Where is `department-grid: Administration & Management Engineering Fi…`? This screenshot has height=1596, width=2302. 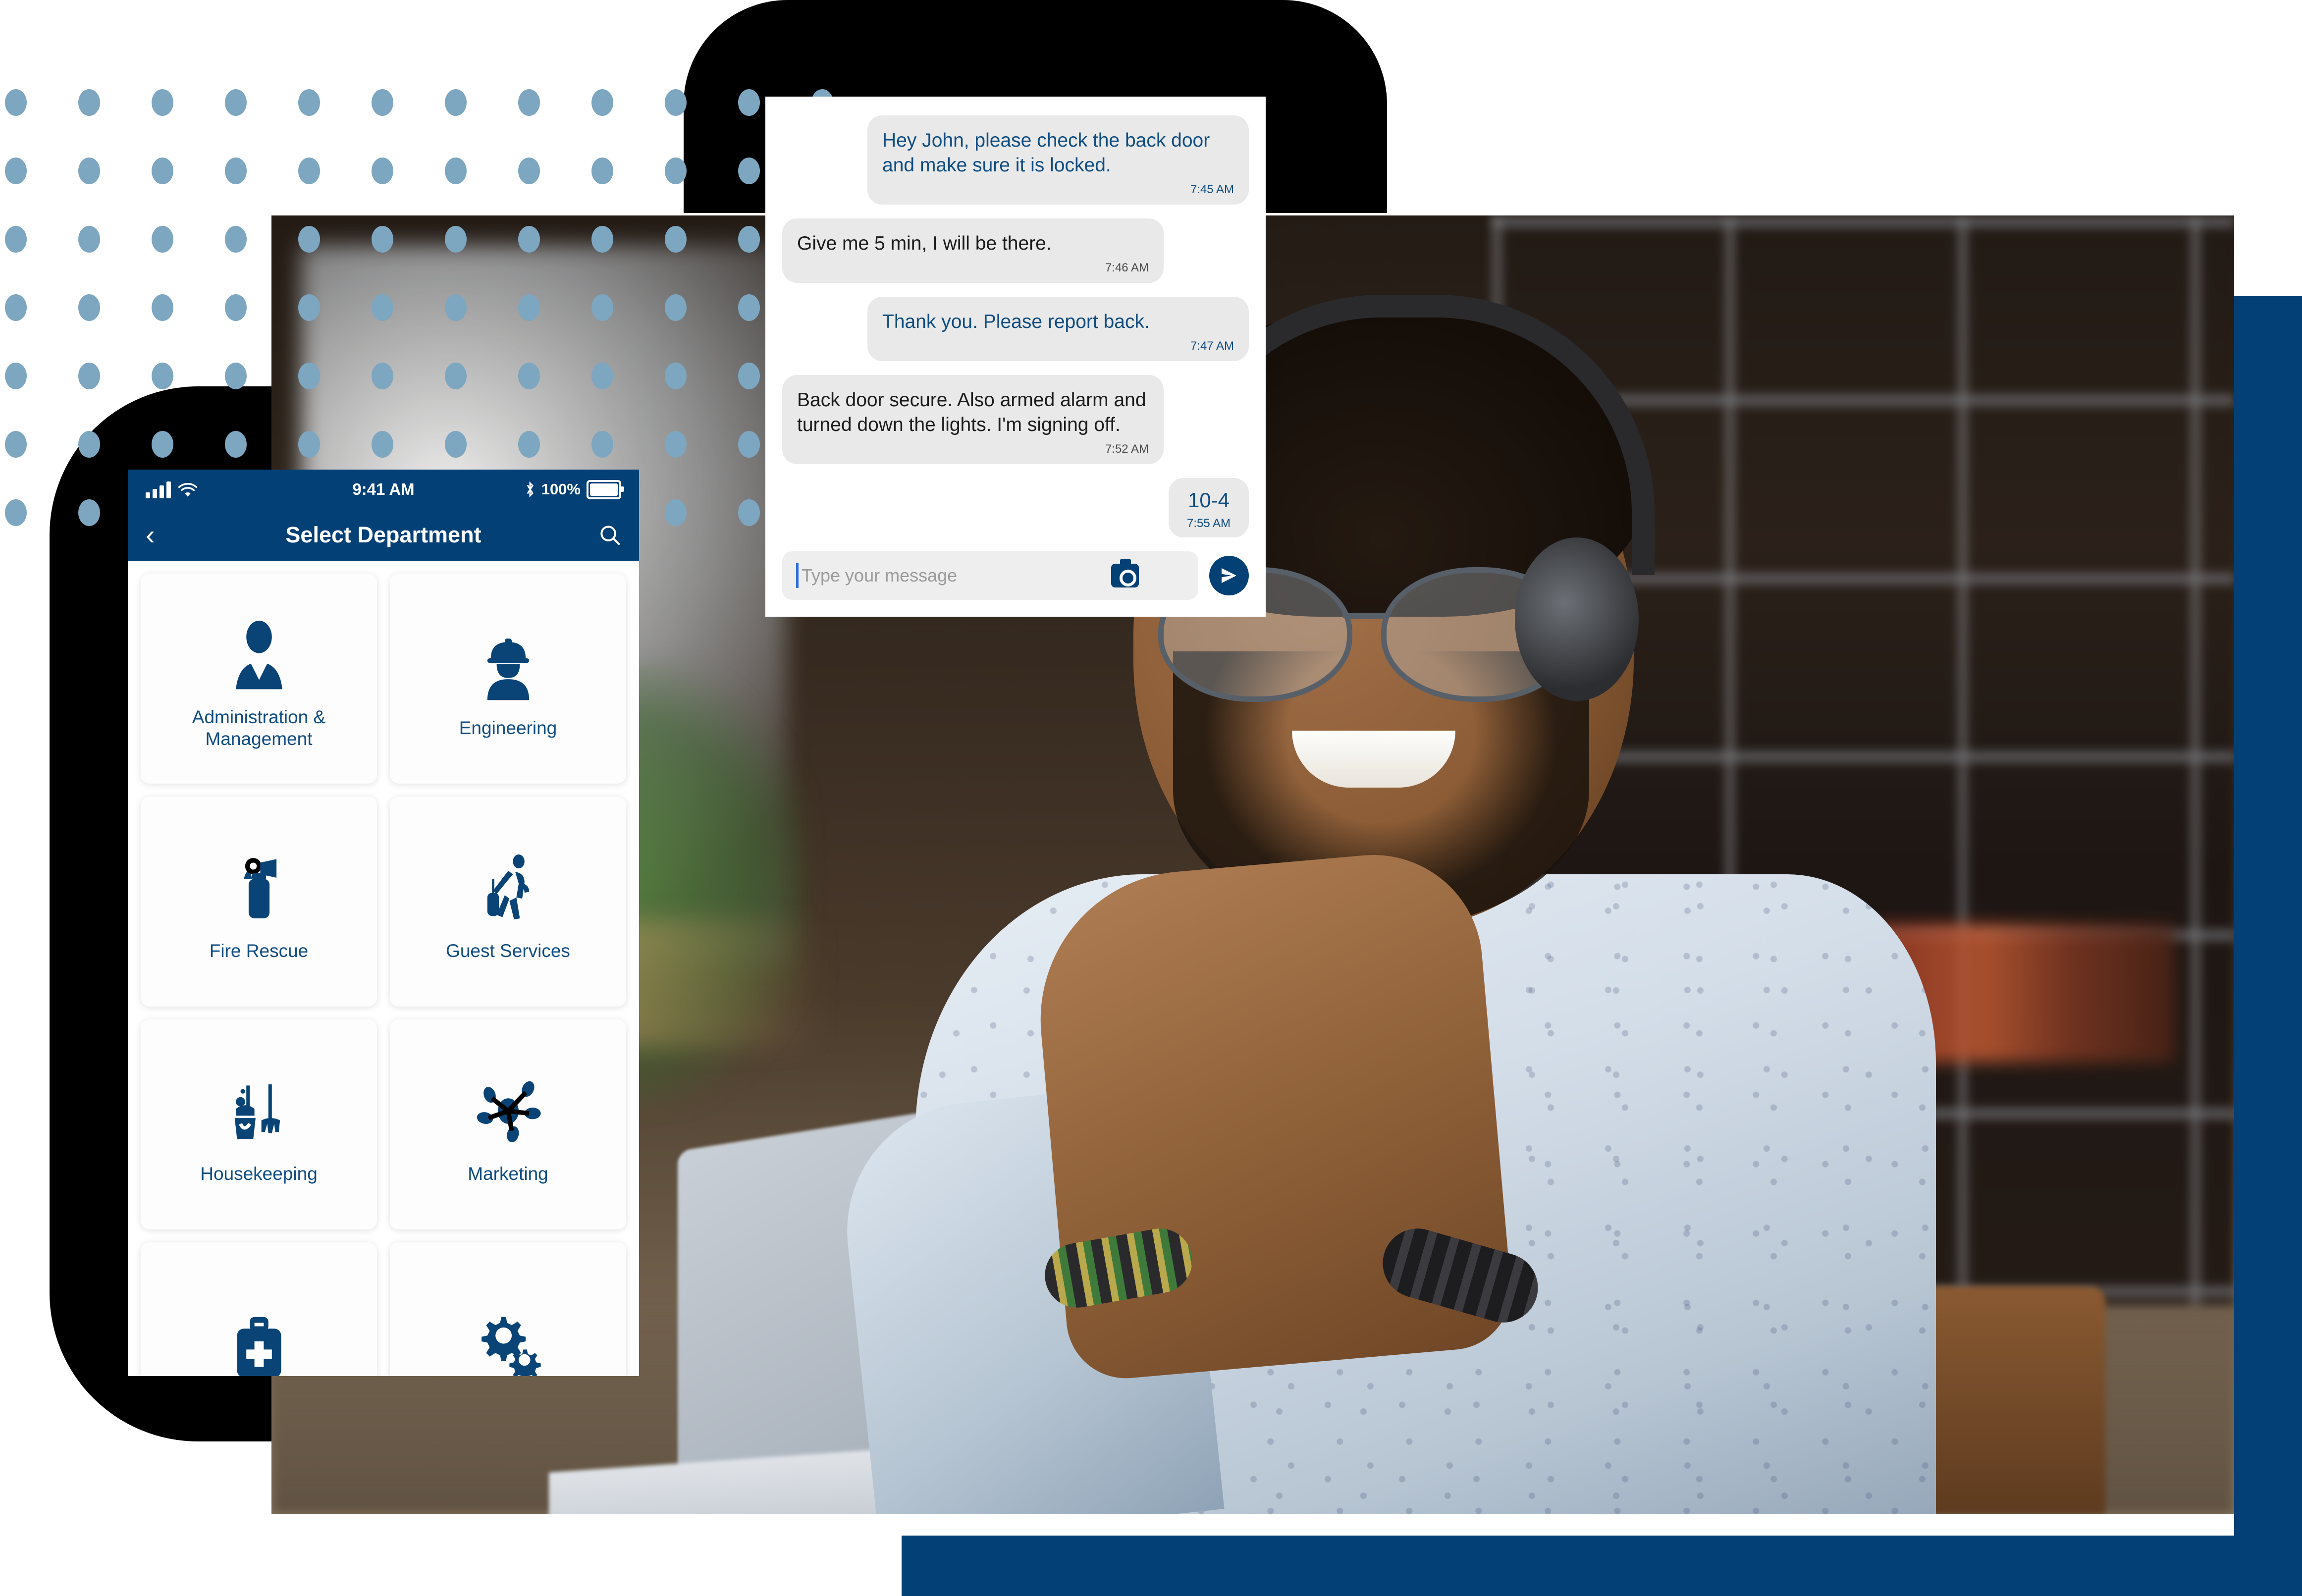
department-grid: Administration & Management Engineering Fi… is located at coordinates (383, 968).